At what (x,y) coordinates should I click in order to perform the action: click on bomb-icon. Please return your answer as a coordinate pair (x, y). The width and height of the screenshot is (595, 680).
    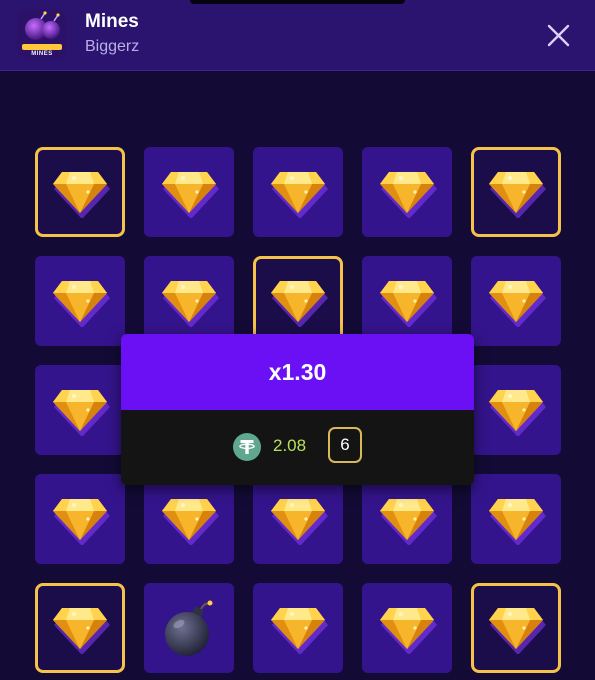
    Looking at the image, I should click on (189, 628).